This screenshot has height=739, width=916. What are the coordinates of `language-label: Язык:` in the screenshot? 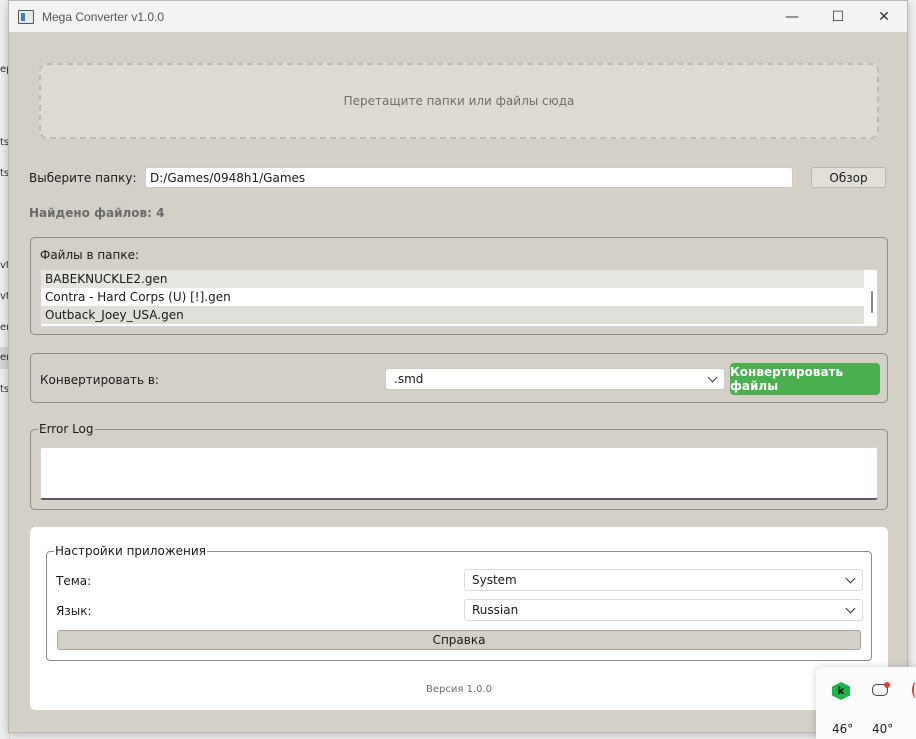 It's located at (74, 611).